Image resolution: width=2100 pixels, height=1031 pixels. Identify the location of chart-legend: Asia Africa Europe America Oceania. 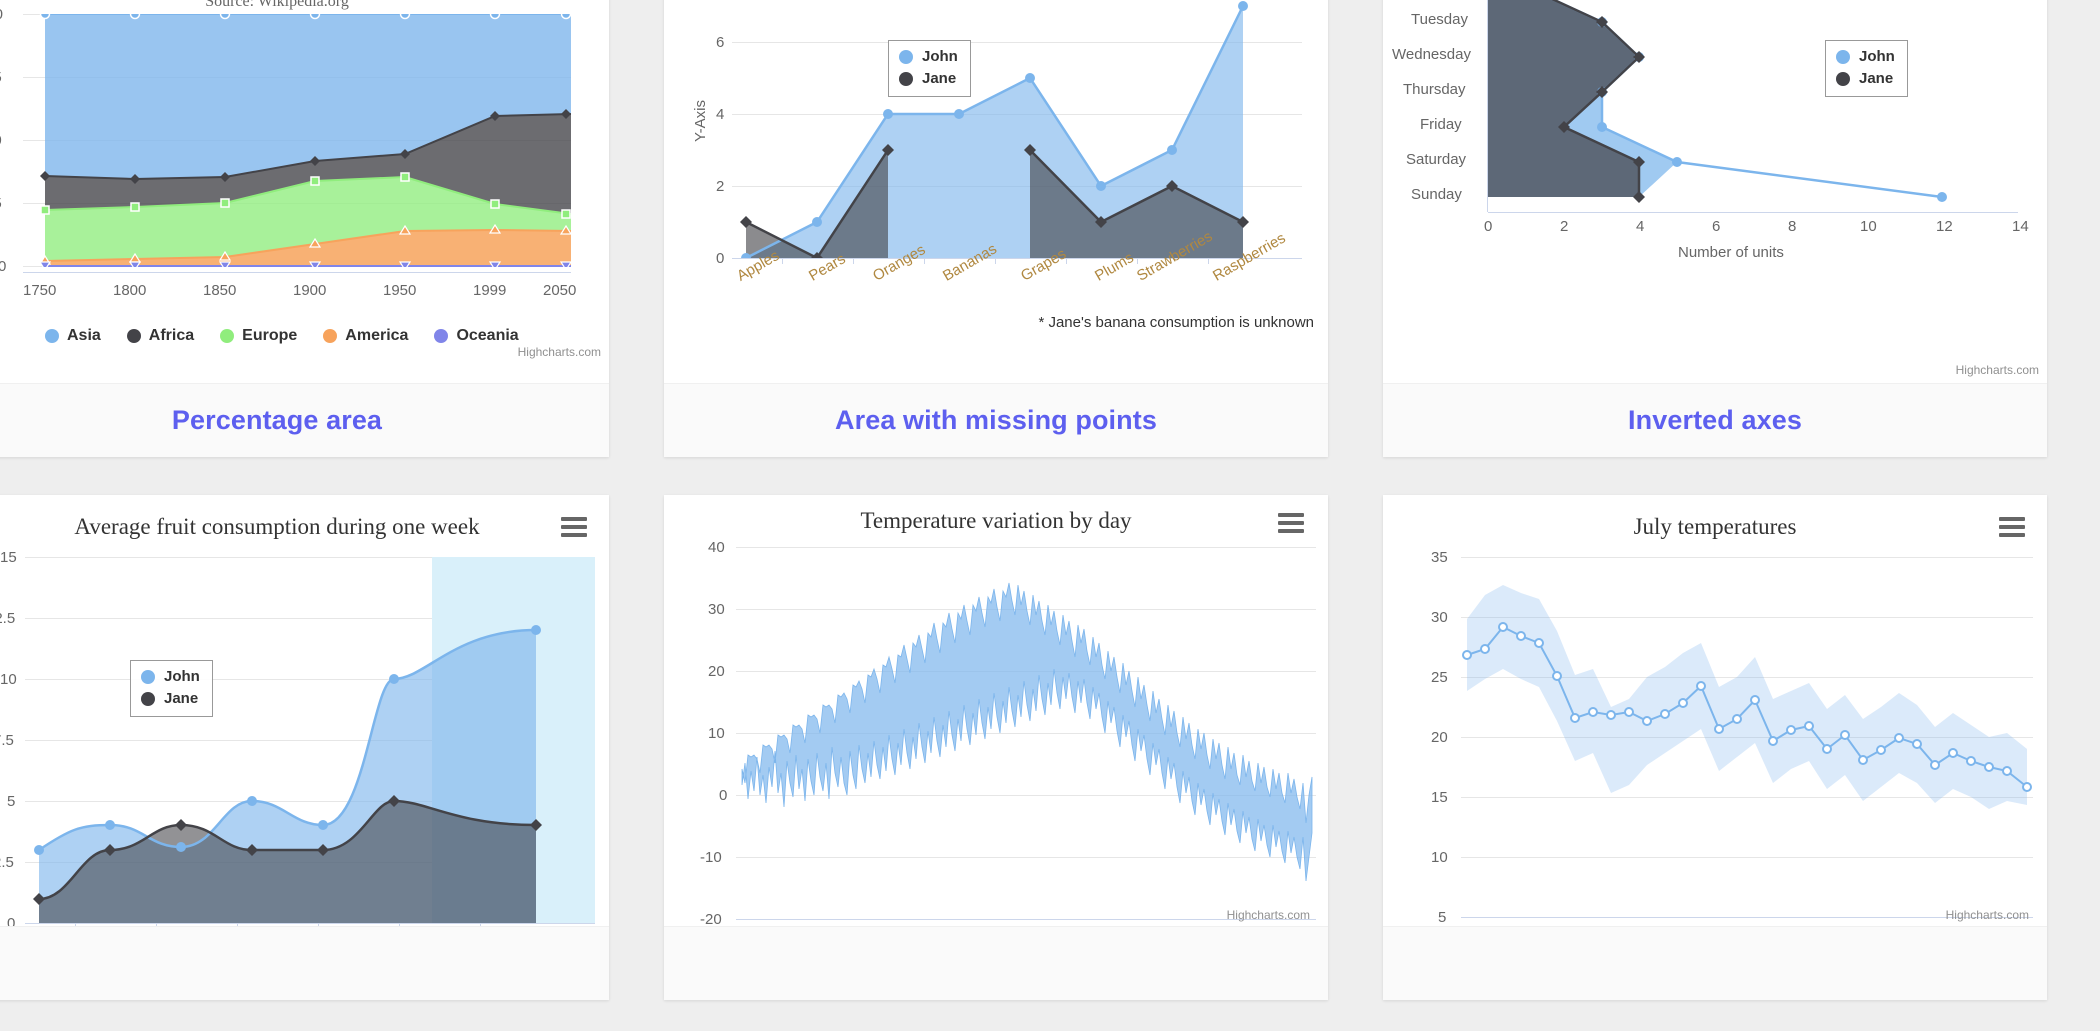
(282, 336).